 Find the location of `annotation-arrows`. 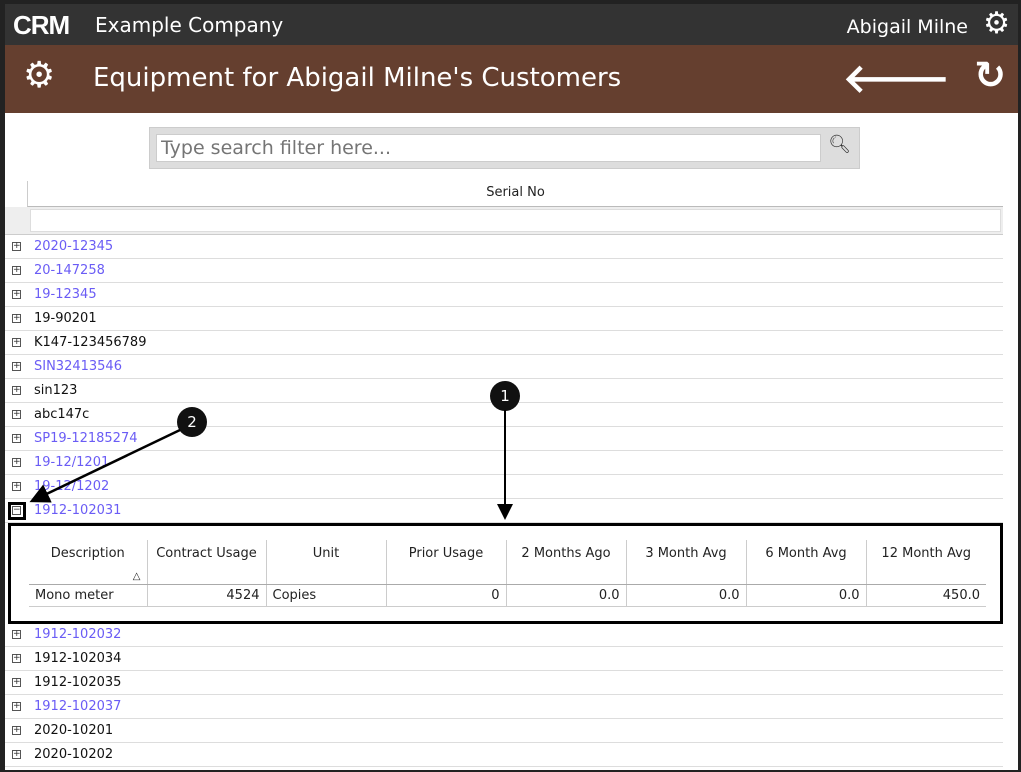

annotation-arrows is located at coordinates (271, 465).